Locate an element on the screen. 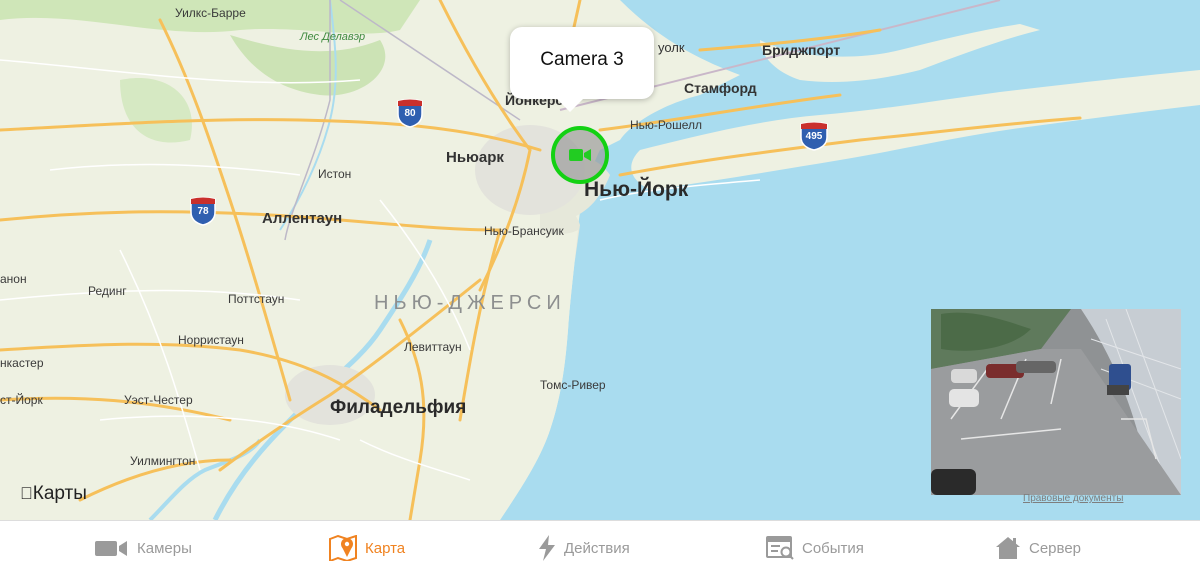 Image resolution: width=1200 pixels, height=575 pixels. video-camera-icon is located at coordinates (111, 548).